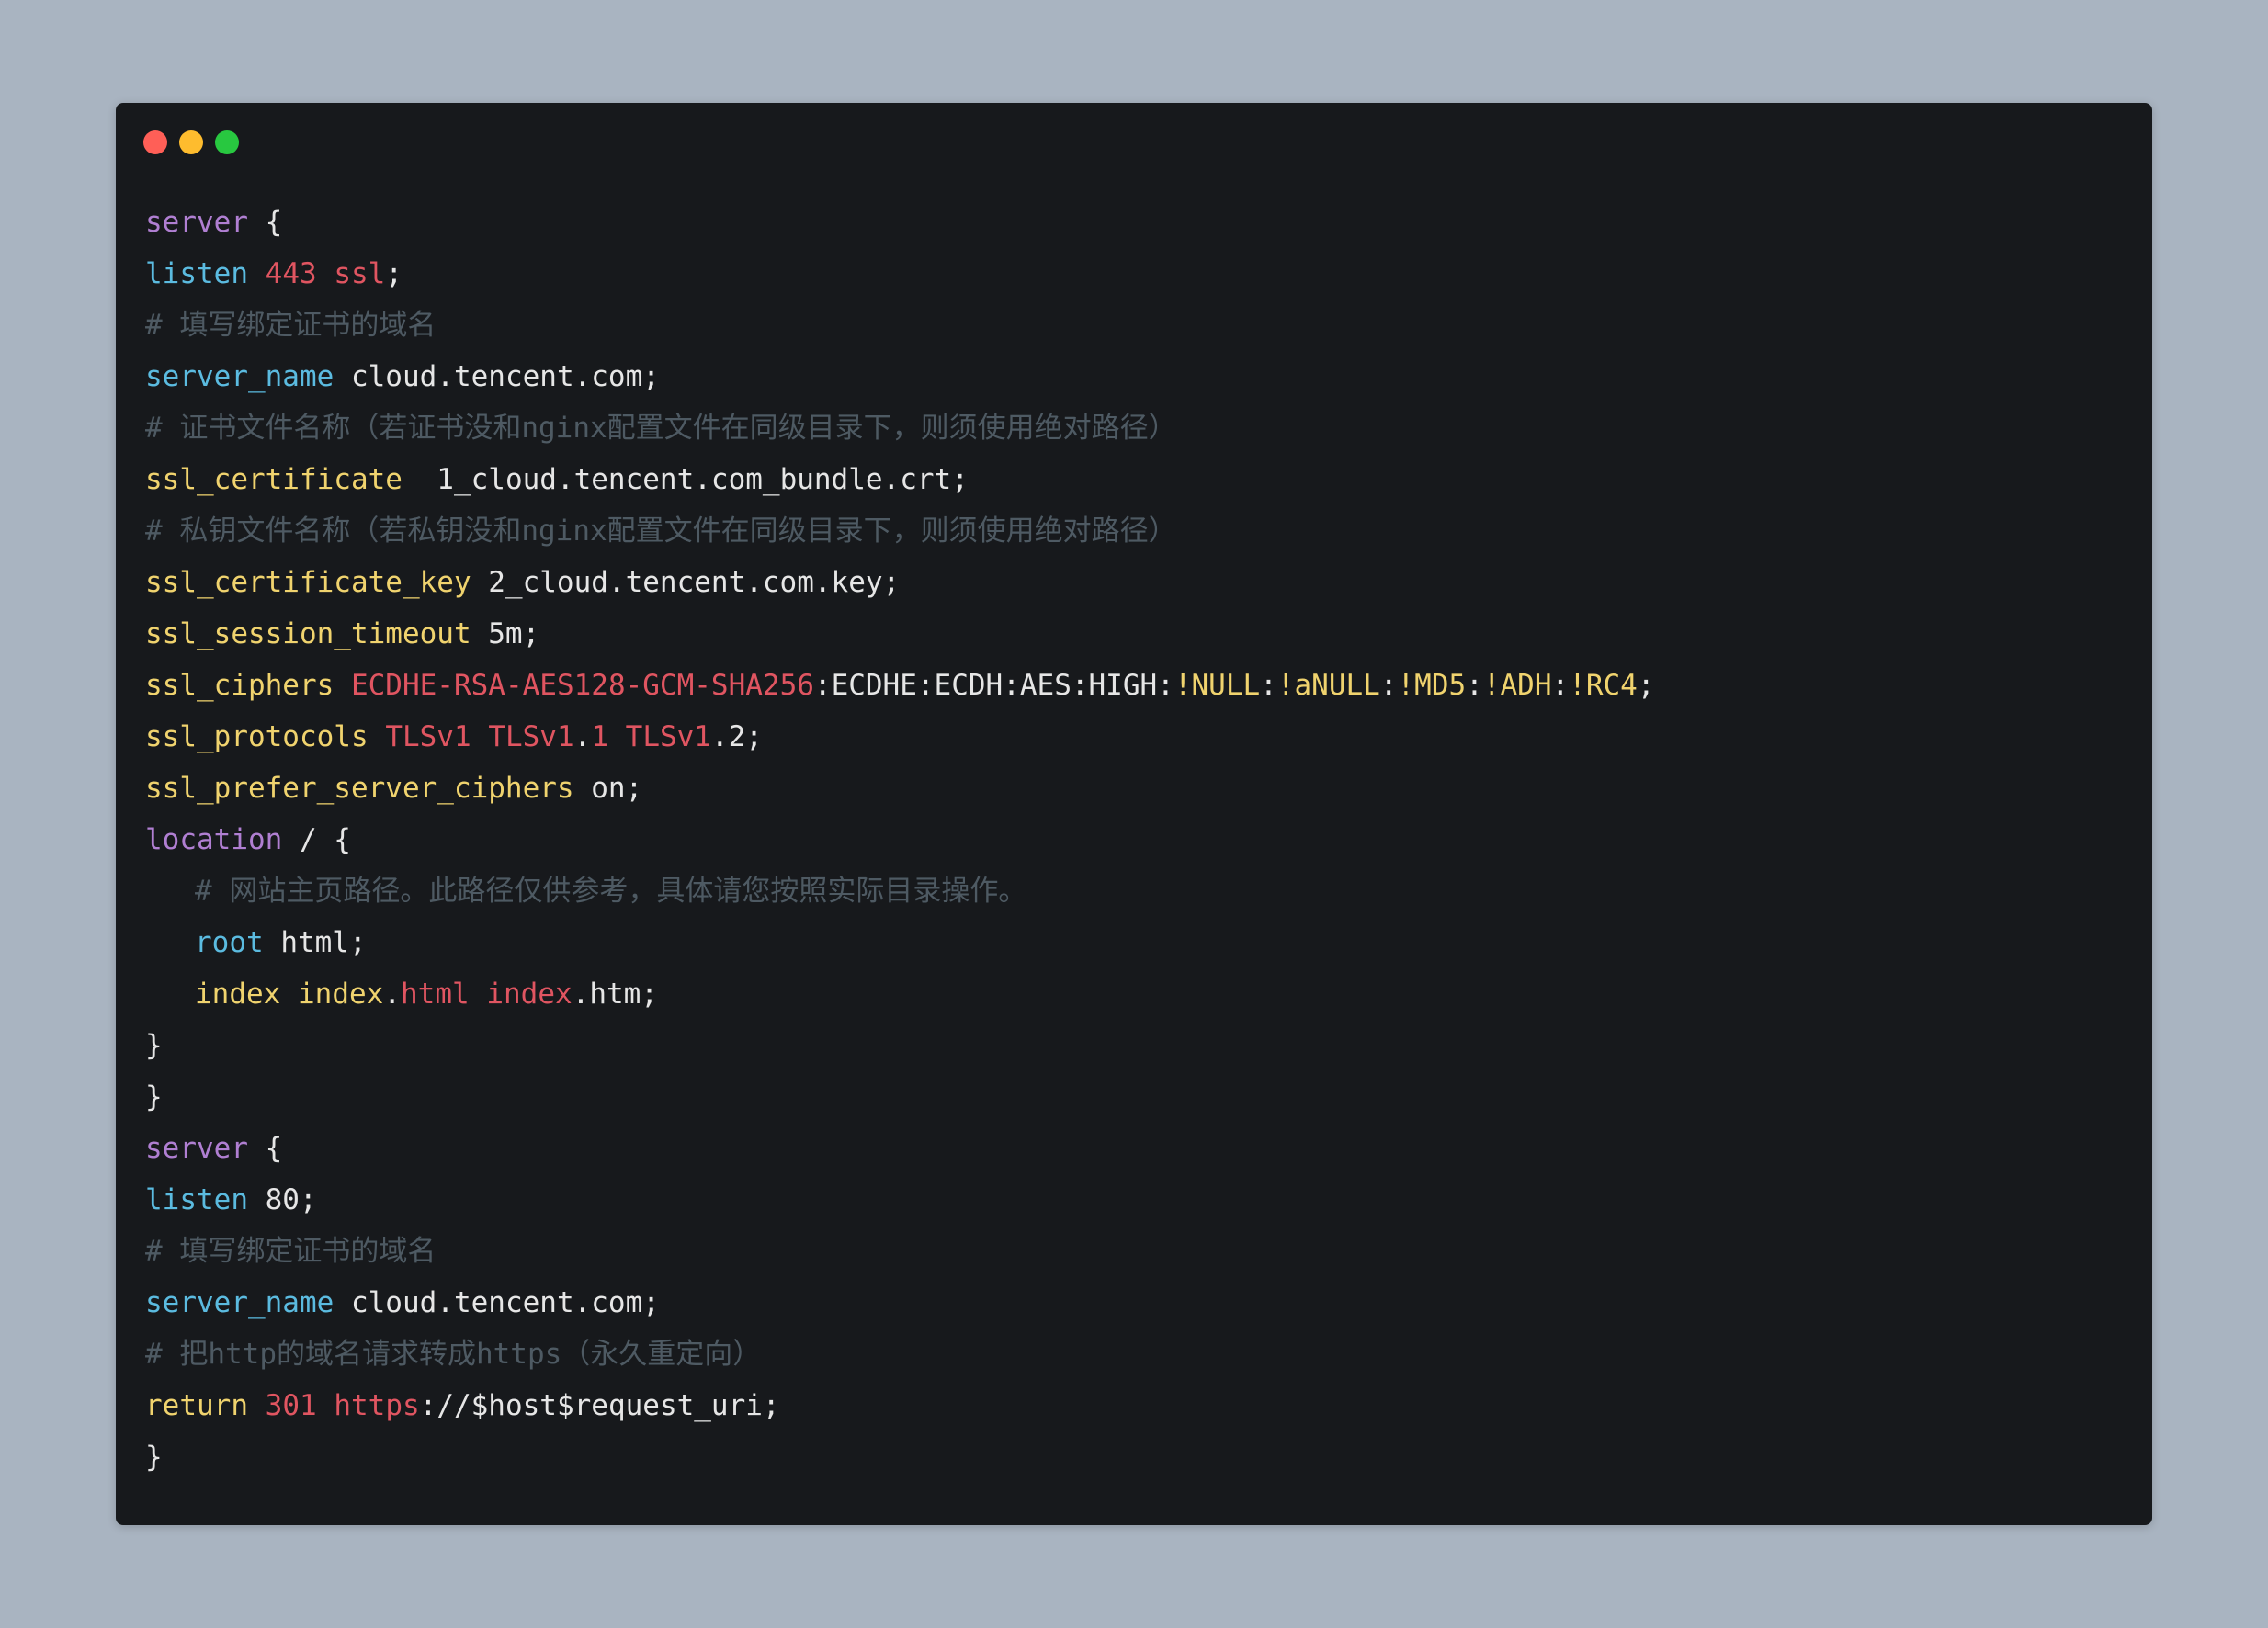 Image resolution: width=2268 pixels, height=1628 pixels. I want to click on code-token: ssl_certificate, so click(274, 480).